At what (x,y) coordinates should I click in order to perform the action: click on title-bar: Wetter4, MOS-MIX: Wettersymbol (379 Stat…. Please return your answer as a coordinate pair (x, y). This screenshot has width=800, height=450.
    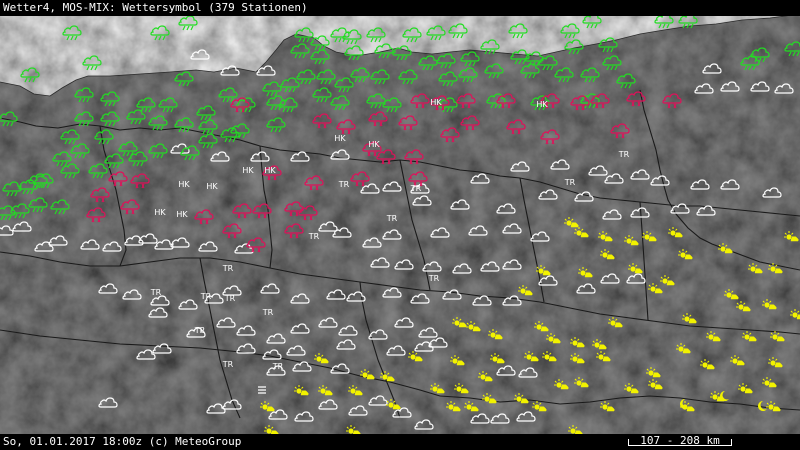
    Looking at the image, I should click on (400, 8).